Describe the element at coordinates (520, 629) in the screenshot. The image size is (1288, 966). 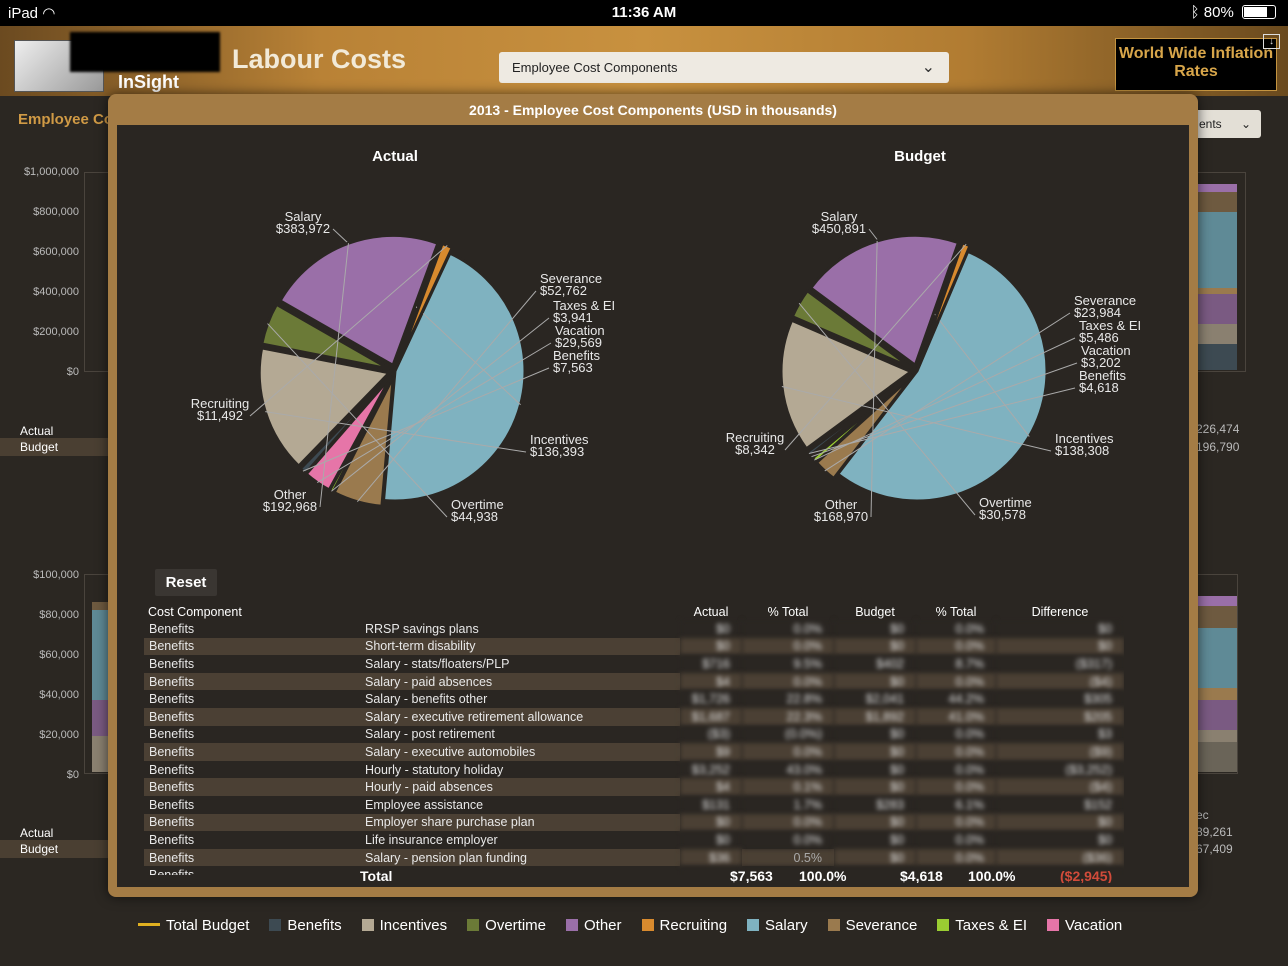
I see `cost-item-cell: RRSP savings plans` at that location.